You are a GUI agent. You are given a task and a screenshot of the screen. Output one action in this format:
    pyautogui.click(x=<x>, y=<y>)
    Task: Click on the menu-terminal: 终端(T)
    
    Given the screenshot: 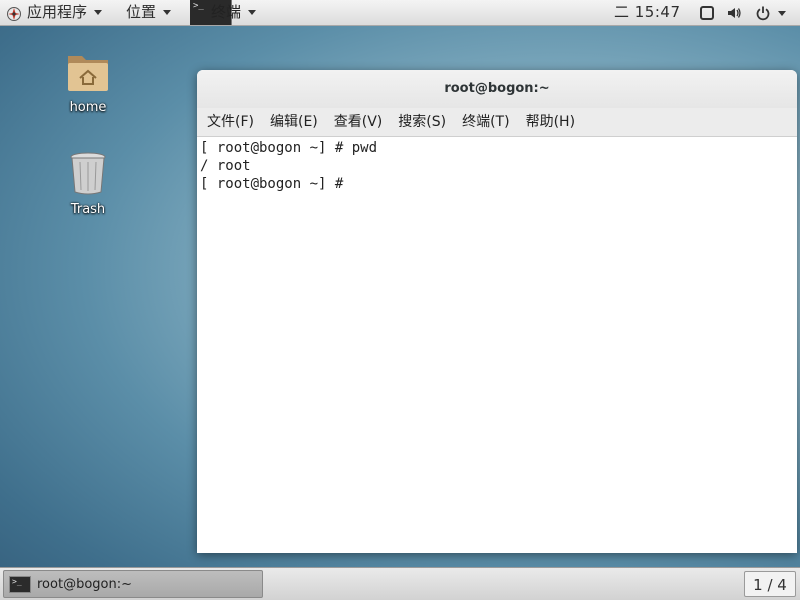 What is the action you would take?
    pyautogui.click(x=485, y=122)
    